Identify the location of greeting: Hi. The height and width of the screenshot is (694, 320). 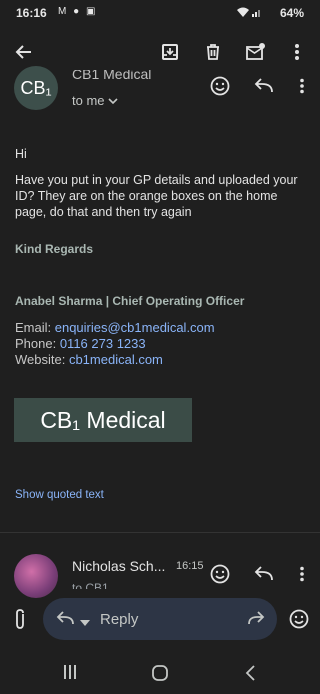
(21, 154).